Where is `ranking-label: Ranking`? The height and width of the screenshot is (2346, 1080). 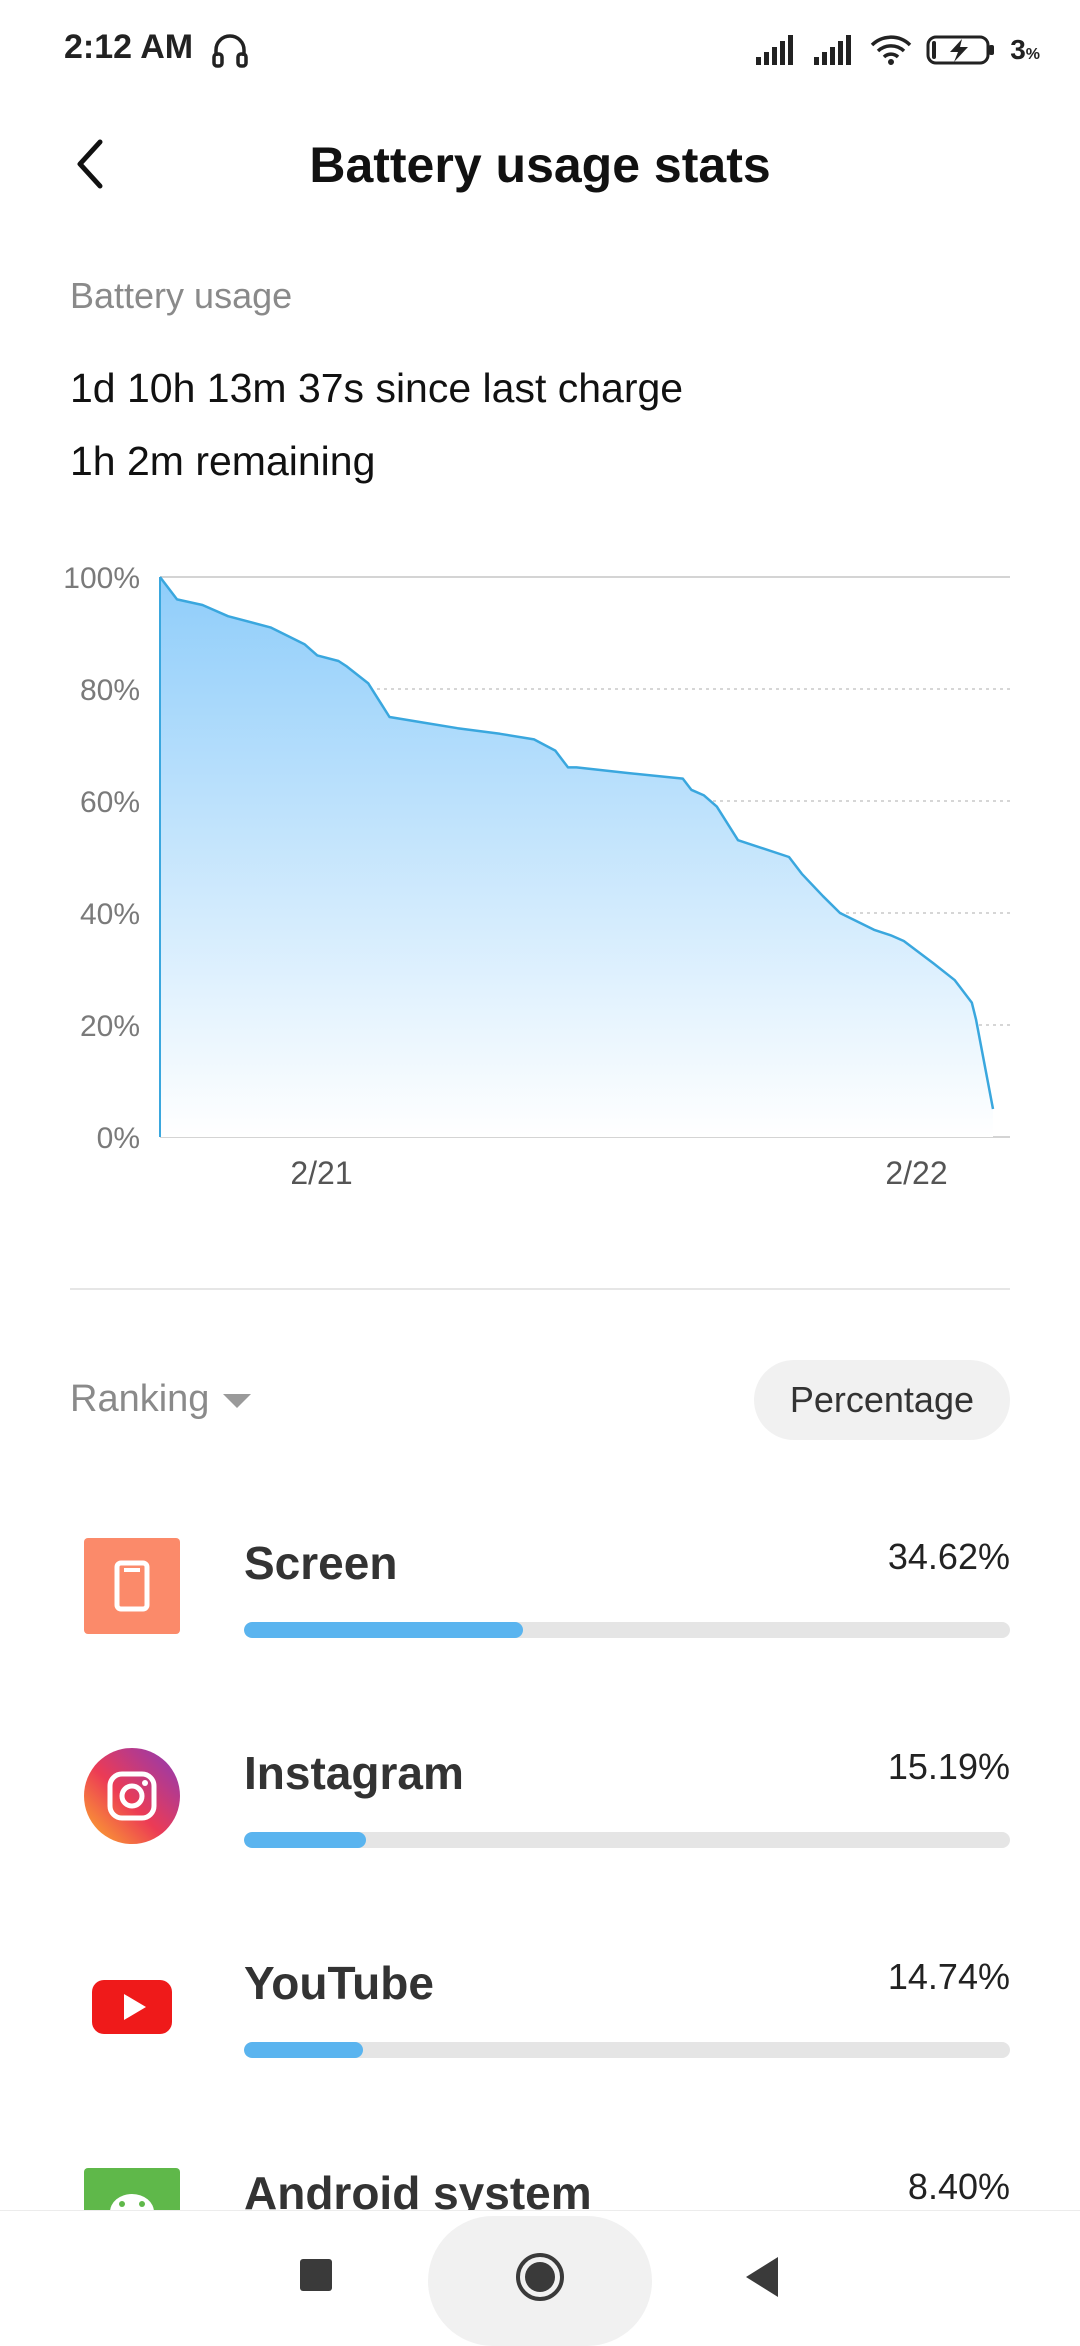 ranking-label: Ranking is located at coordinates (140, 1399).